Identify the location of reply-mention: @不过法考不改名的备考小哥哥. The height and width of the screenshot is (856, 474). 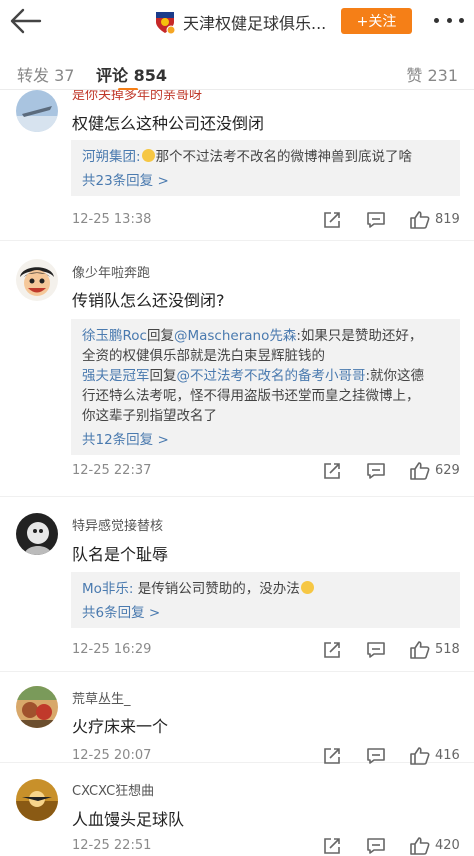
(271, 376).